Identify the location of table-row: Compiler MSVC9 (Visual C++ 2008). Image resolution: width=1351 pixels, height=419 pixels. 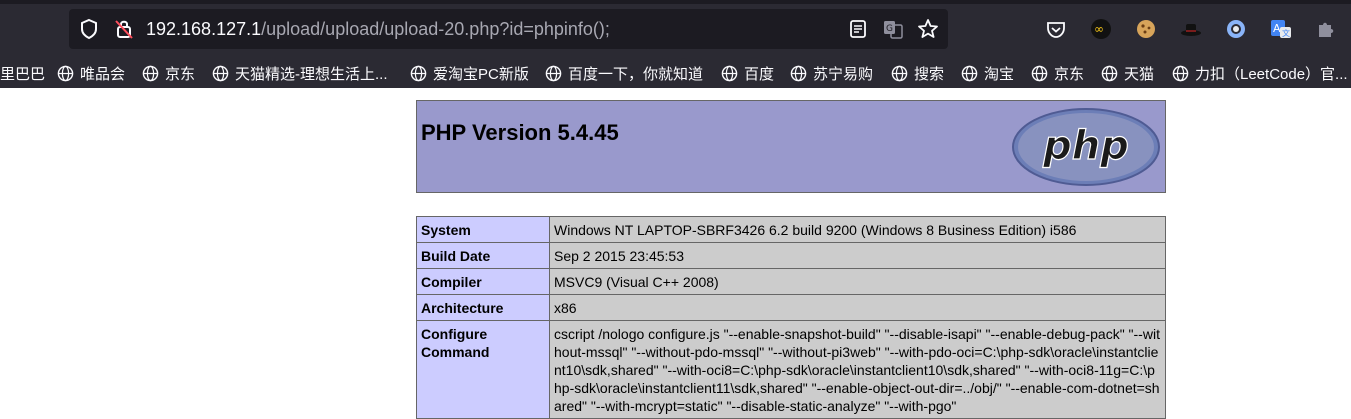
(791, 281).